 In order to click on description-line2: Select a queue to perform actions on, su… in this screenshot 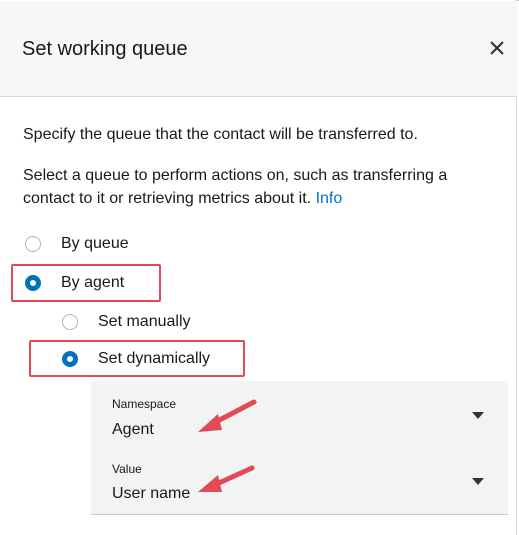, I will do `click(260, 187)`.